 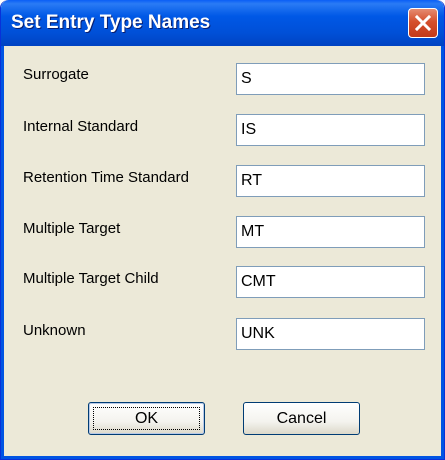 I want to click on close-button, so click(x=423, y=23).